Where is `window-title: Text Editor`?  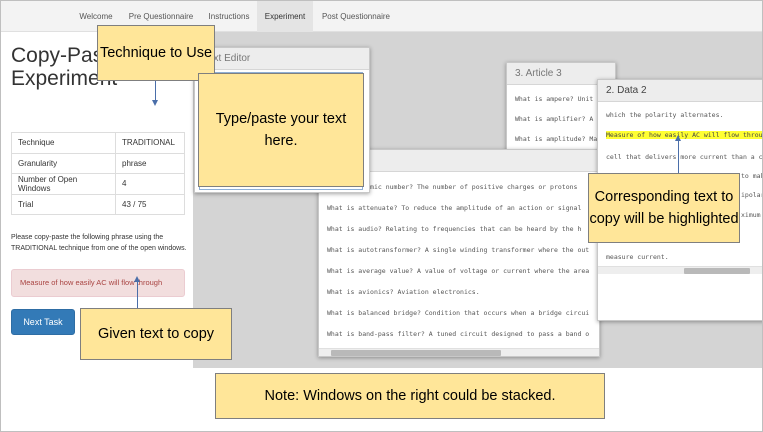 window-title: Text Editor is located at coordinates (282, 59).